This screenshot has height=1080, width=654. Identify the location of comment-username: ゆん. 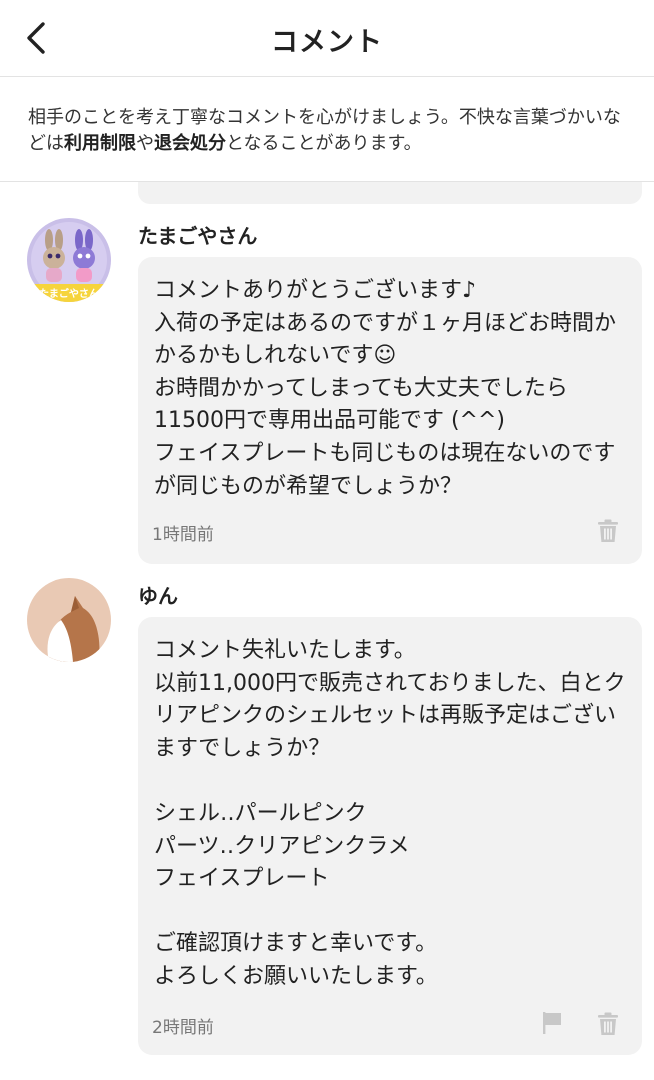
(158, 594).